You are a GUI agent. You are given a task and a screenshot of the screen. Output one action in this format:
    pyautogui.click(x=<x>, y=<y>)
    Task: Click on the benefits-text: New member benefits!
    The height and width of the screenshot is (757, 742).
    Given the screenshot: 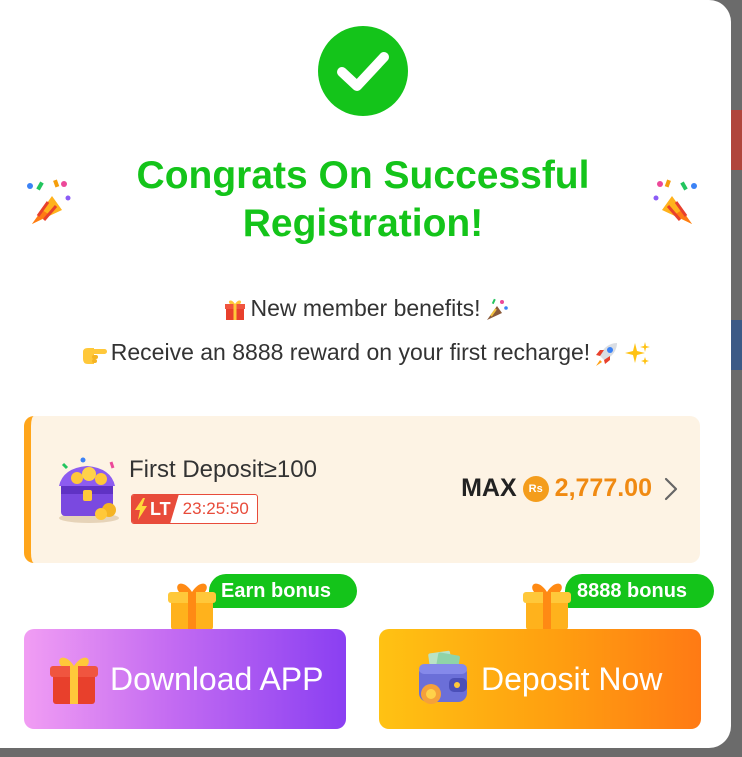 What is the action you would take?
    pyautogui.click(x=365, y=308)
    